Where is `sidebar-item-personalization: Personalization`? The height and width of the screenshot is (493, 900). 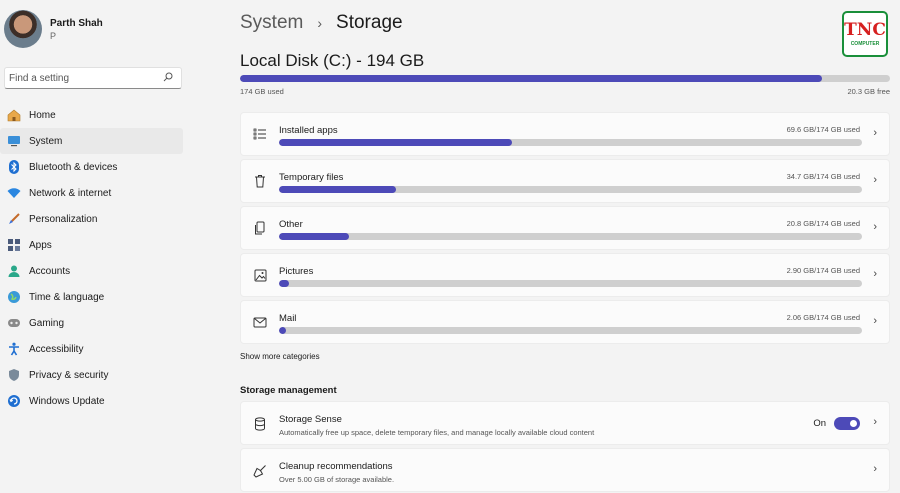
sidebar-item-personalization: Personalization is located at coordinates (91, 219).